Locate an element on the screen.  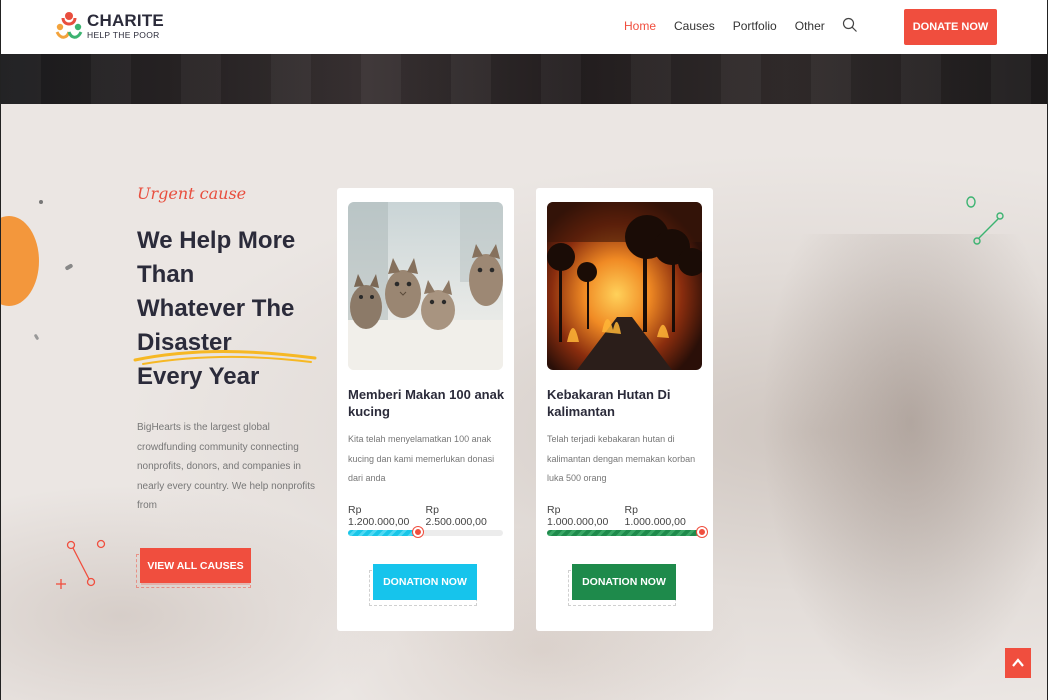
nav-home: Home is located at coordinates (640, 26).